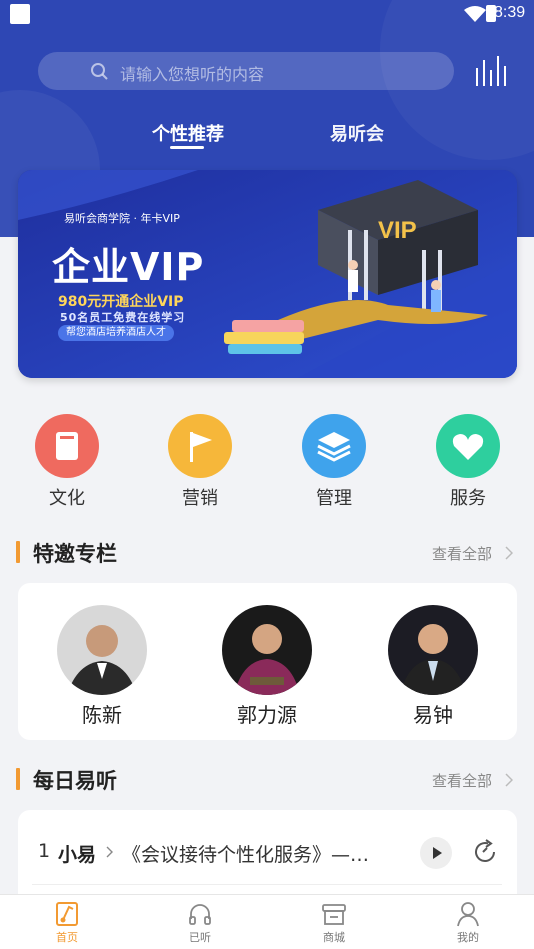 The width and height of the screenshot is (534, 949). What do you see at coordinates (122, 218) in the screenshot?
I see `banner-subtitle: 易听会商学院 · 年卡VIP` at bounding box center [122, 218].